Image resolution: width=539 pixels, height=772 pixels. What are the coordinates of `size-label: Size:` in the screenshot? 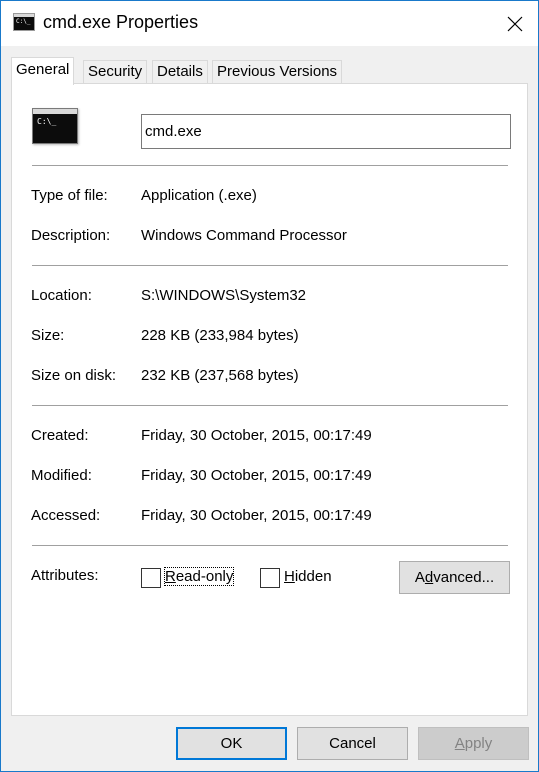 It's located at (48, 335).